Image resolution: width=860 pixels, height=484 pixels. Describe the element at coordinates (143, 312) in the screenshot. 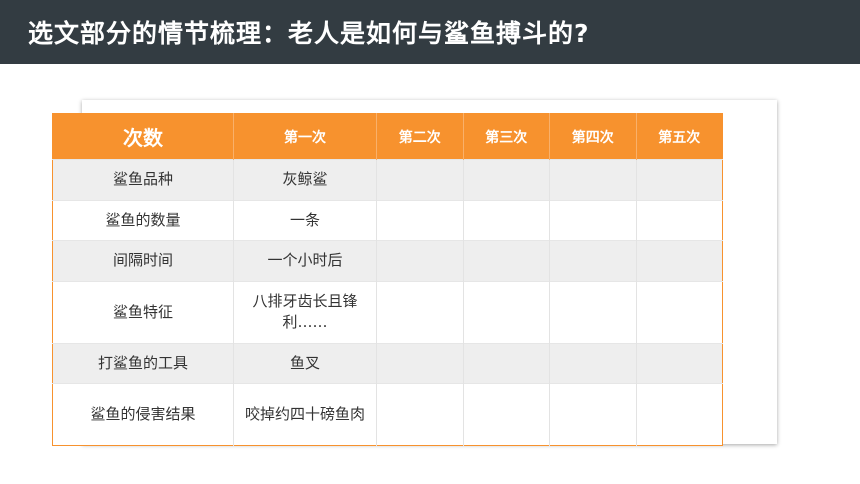

I see `row-label: 鲨鱼特征` at that location.